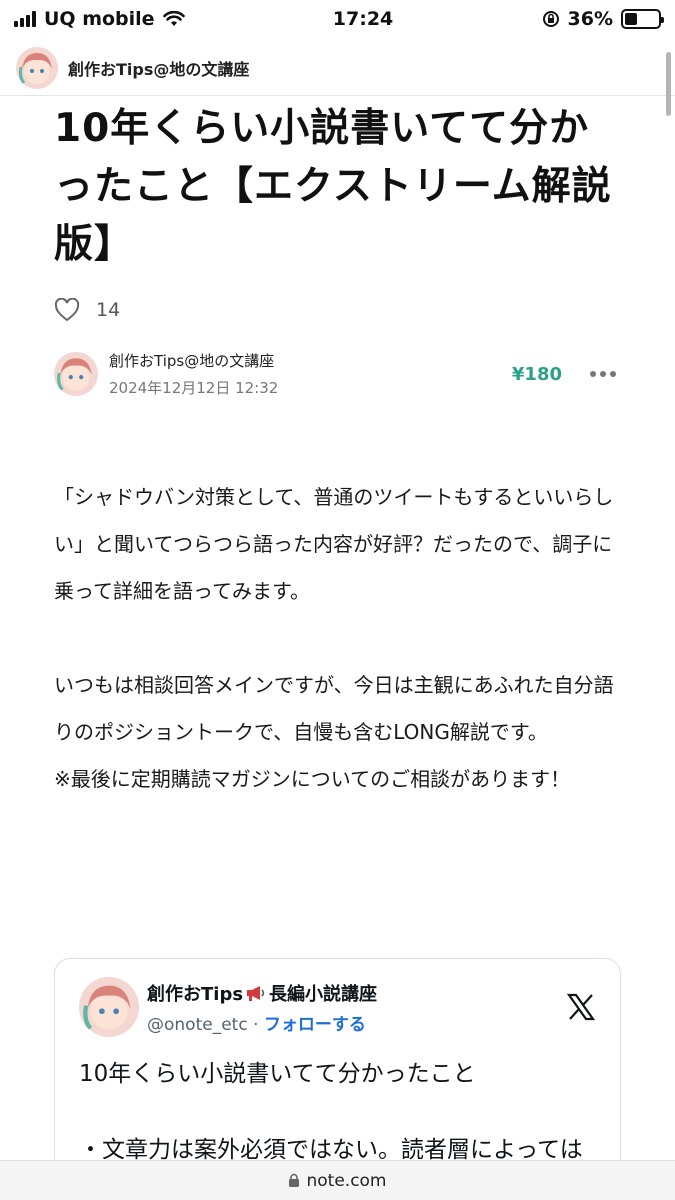  What do you see at coordinates (197, 1025) in the screenshot?
I see `tweet-handle: @onote_etc` at bounding box center [197, 1025].